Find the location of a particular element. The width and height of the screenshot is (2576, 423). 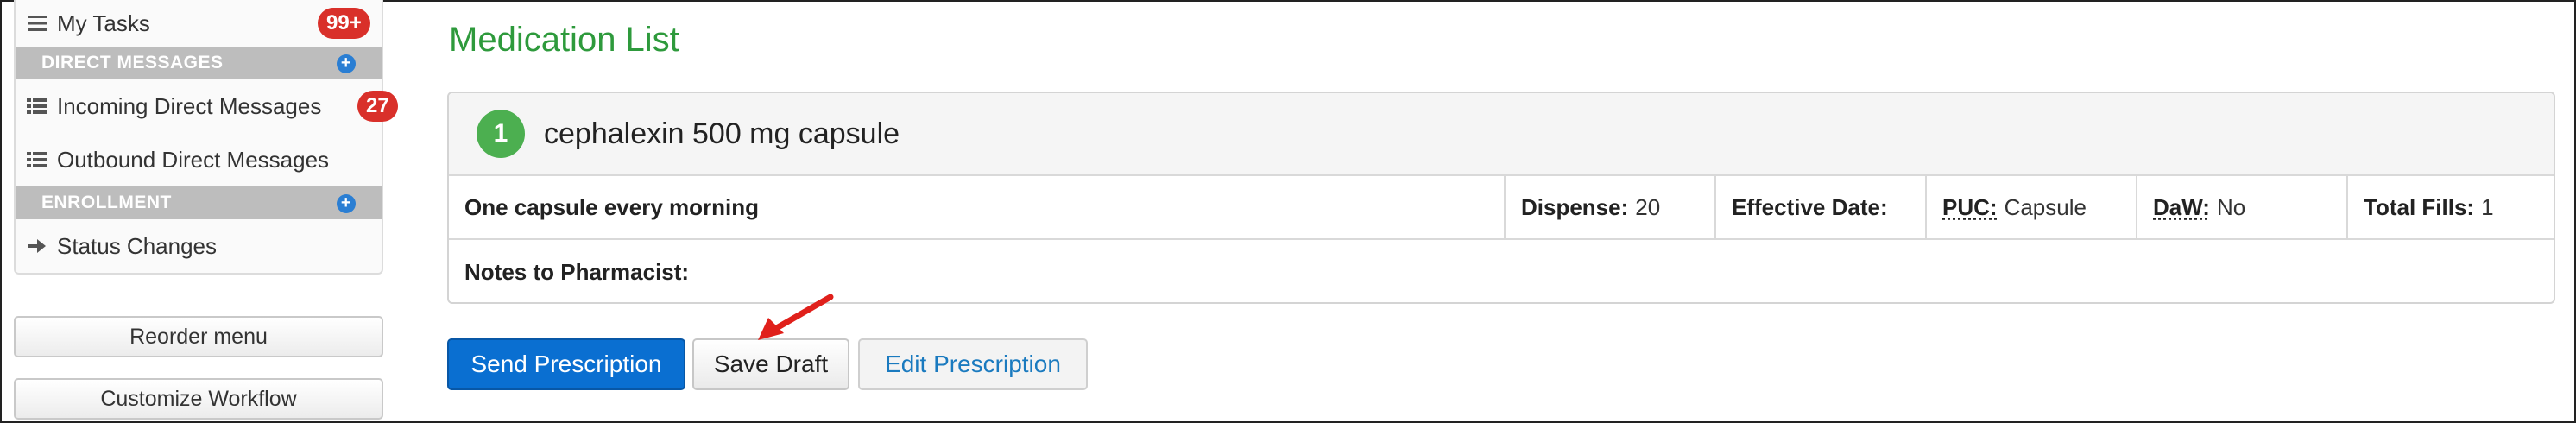

medication-number: 1 is located at coordinates (501, 134).